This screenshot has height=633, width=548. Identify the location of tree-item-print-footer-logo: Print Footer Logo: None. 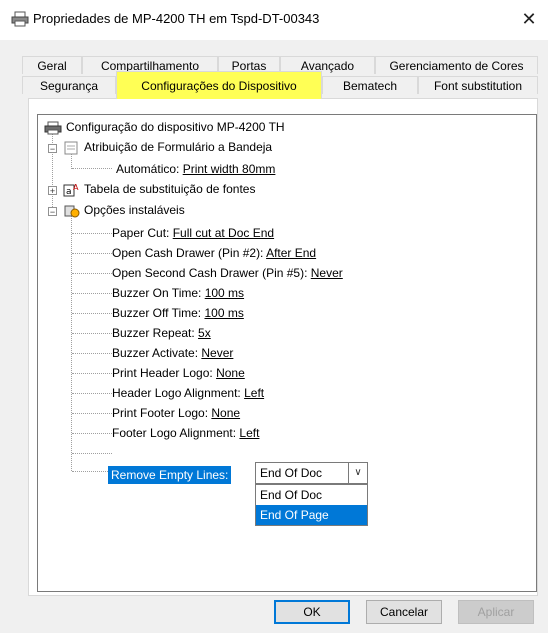
(176, 413).